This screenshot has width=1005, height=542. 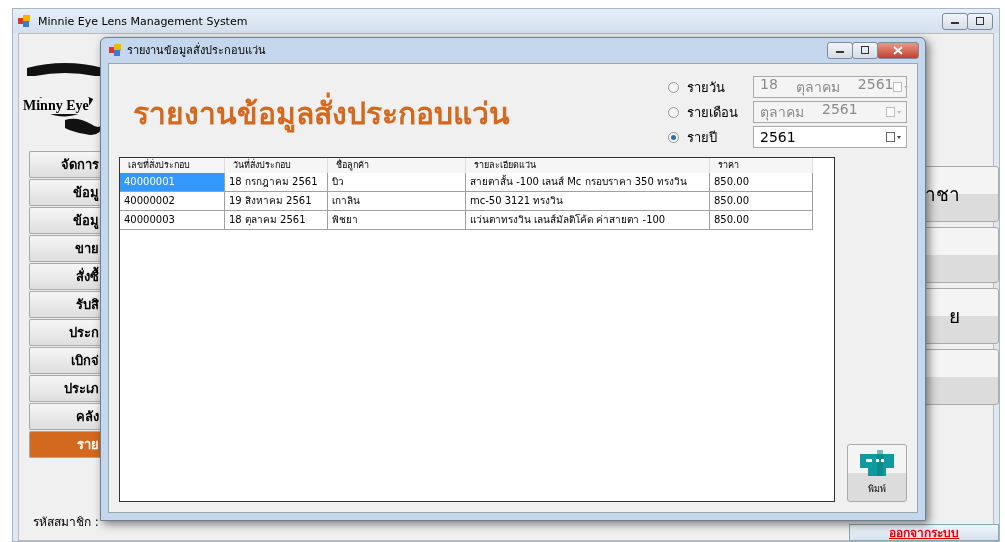 What do you see at coordinates (397, 201) in the screenshot?
I see `table-cell: เกาลิน` at bounding box center [397, 201].